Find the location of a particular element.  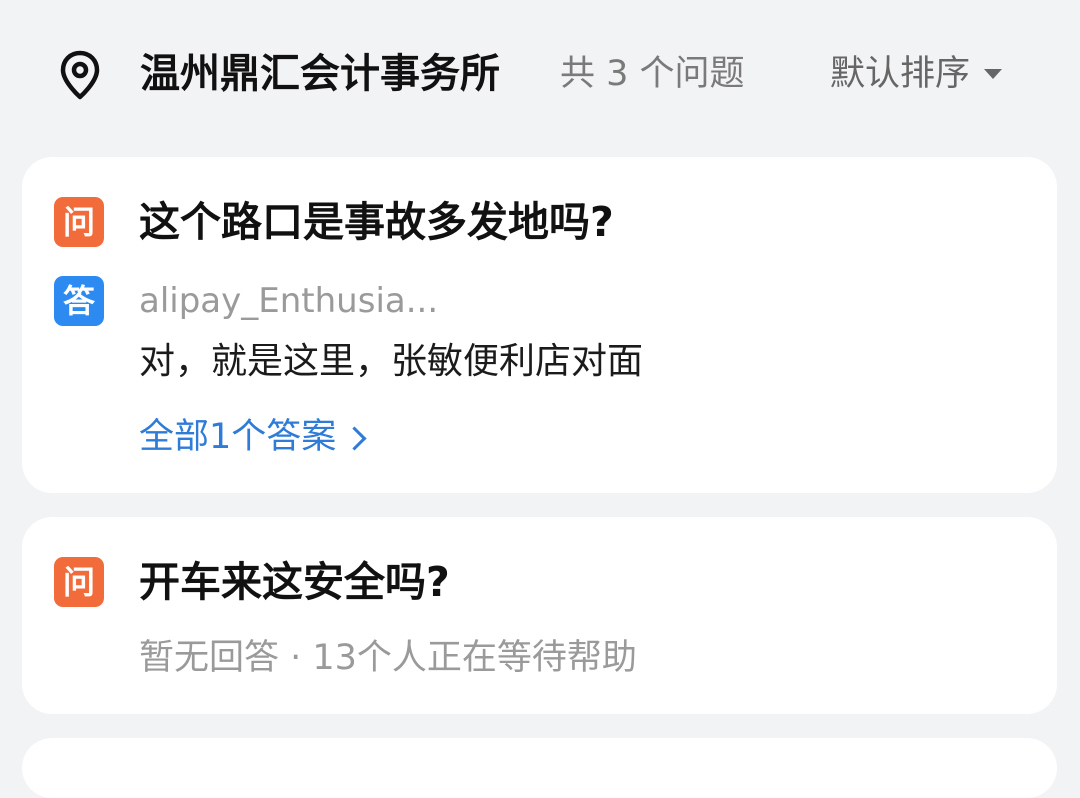

all-answers-link: 全部1个答案 is located at coordinates (253, 437).